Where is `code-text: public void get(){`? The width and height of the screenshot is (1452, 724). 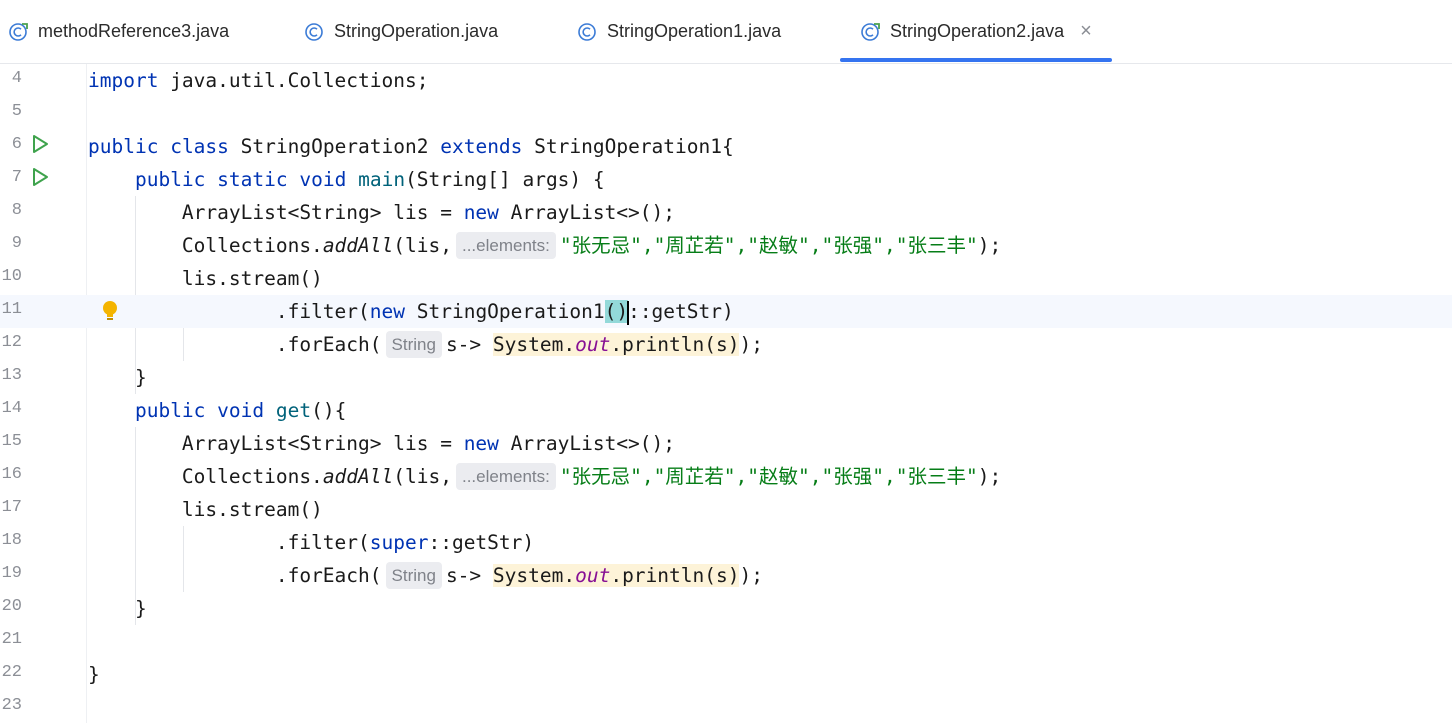
code-text: public void get(){ is located at coordinates (240, 410).